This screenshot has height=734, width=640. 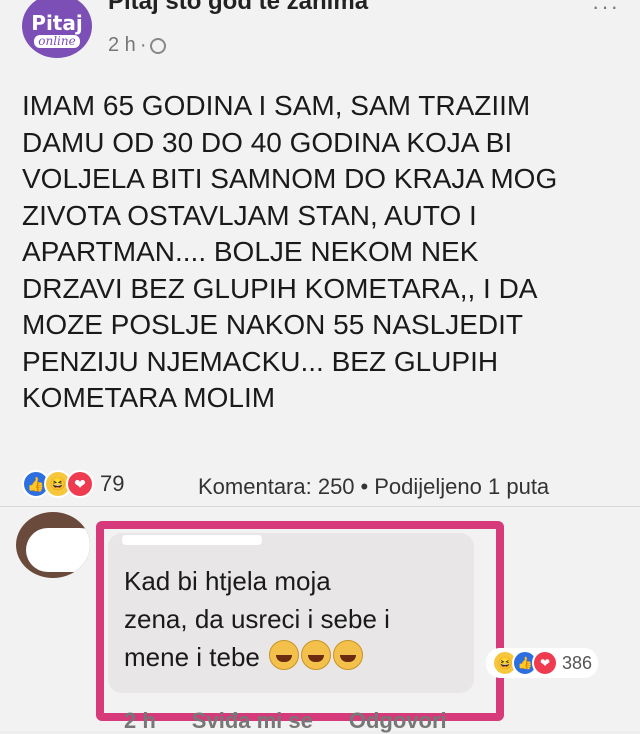 I want to click on globe-icon, so click(x=158, y=45).